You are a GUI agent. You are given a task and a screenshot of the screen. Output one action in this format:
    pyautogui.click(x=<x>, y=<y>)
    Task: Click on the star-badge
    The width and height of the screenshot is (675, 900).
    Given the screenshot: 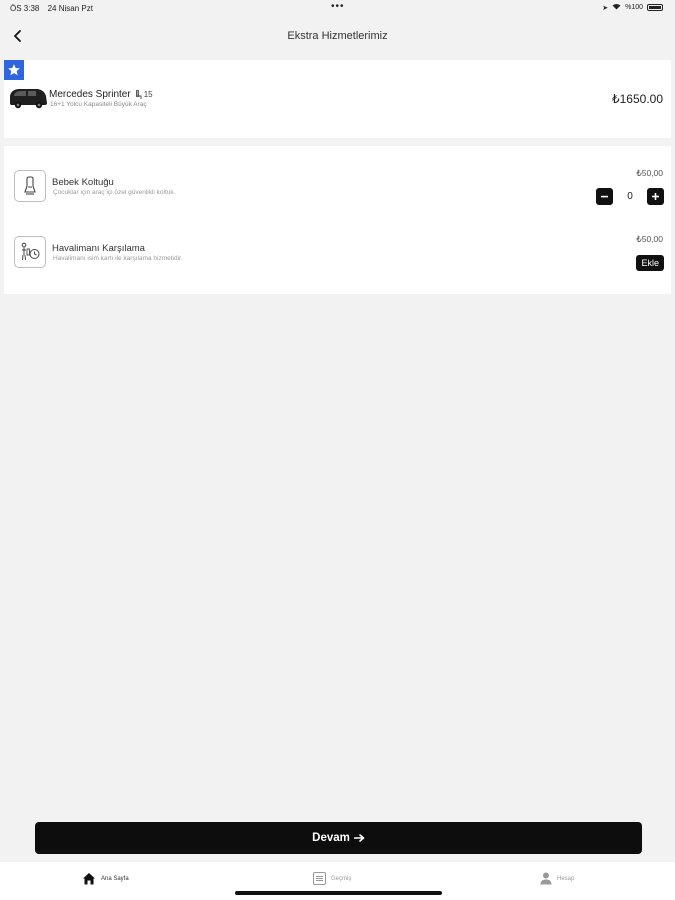 What is the action you would take?
    pyautogui.click(x=14, y=70)
    